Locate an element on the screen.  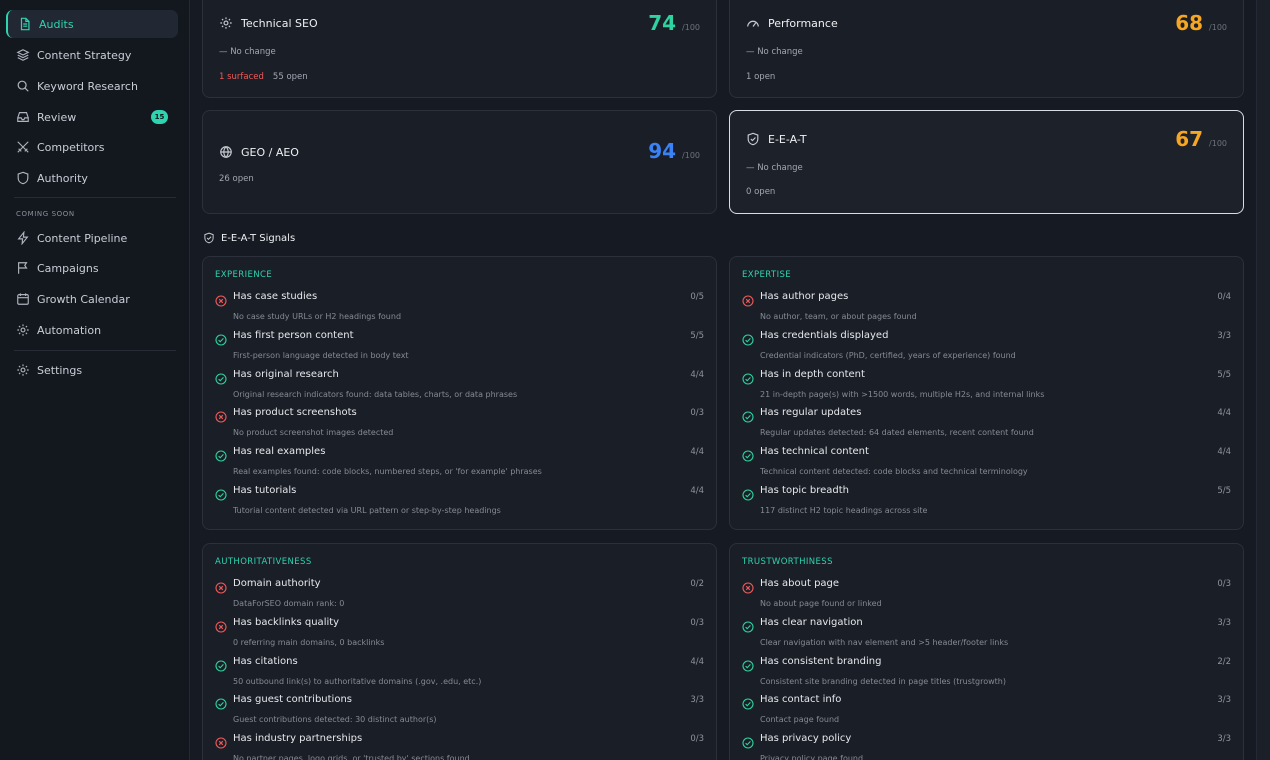
signal-score: 0/4 is located at coordinates (1224, 297).